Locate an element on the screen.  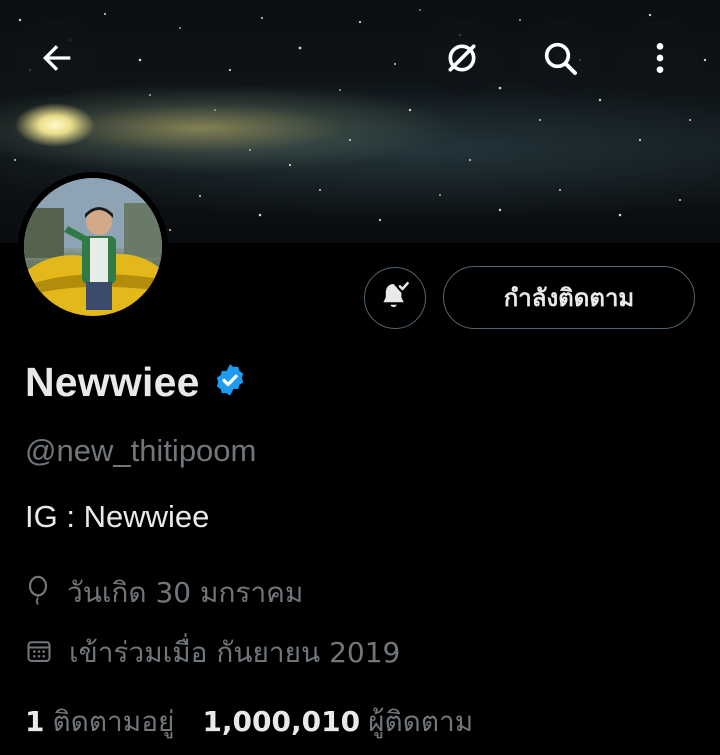
search-button is located at coordinates (560, 58).